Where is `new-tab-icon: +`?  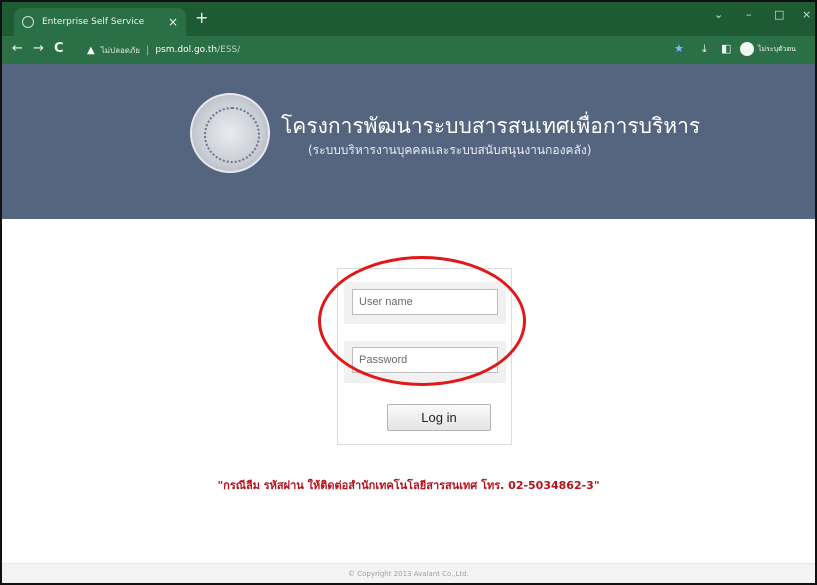
new-tab-icon: + is located at coordinates (201, 18).